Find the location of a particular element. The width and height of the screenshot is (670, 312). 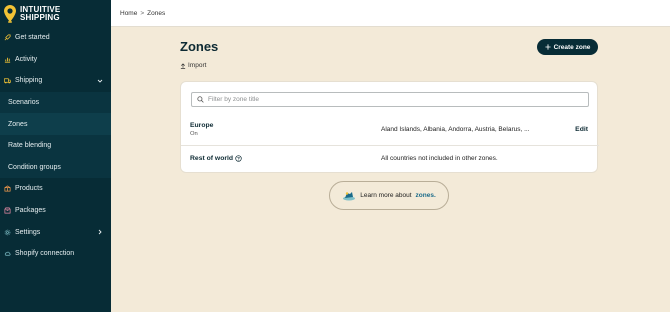

sidebar-item-products: Products is located at coordinates (55, 189).